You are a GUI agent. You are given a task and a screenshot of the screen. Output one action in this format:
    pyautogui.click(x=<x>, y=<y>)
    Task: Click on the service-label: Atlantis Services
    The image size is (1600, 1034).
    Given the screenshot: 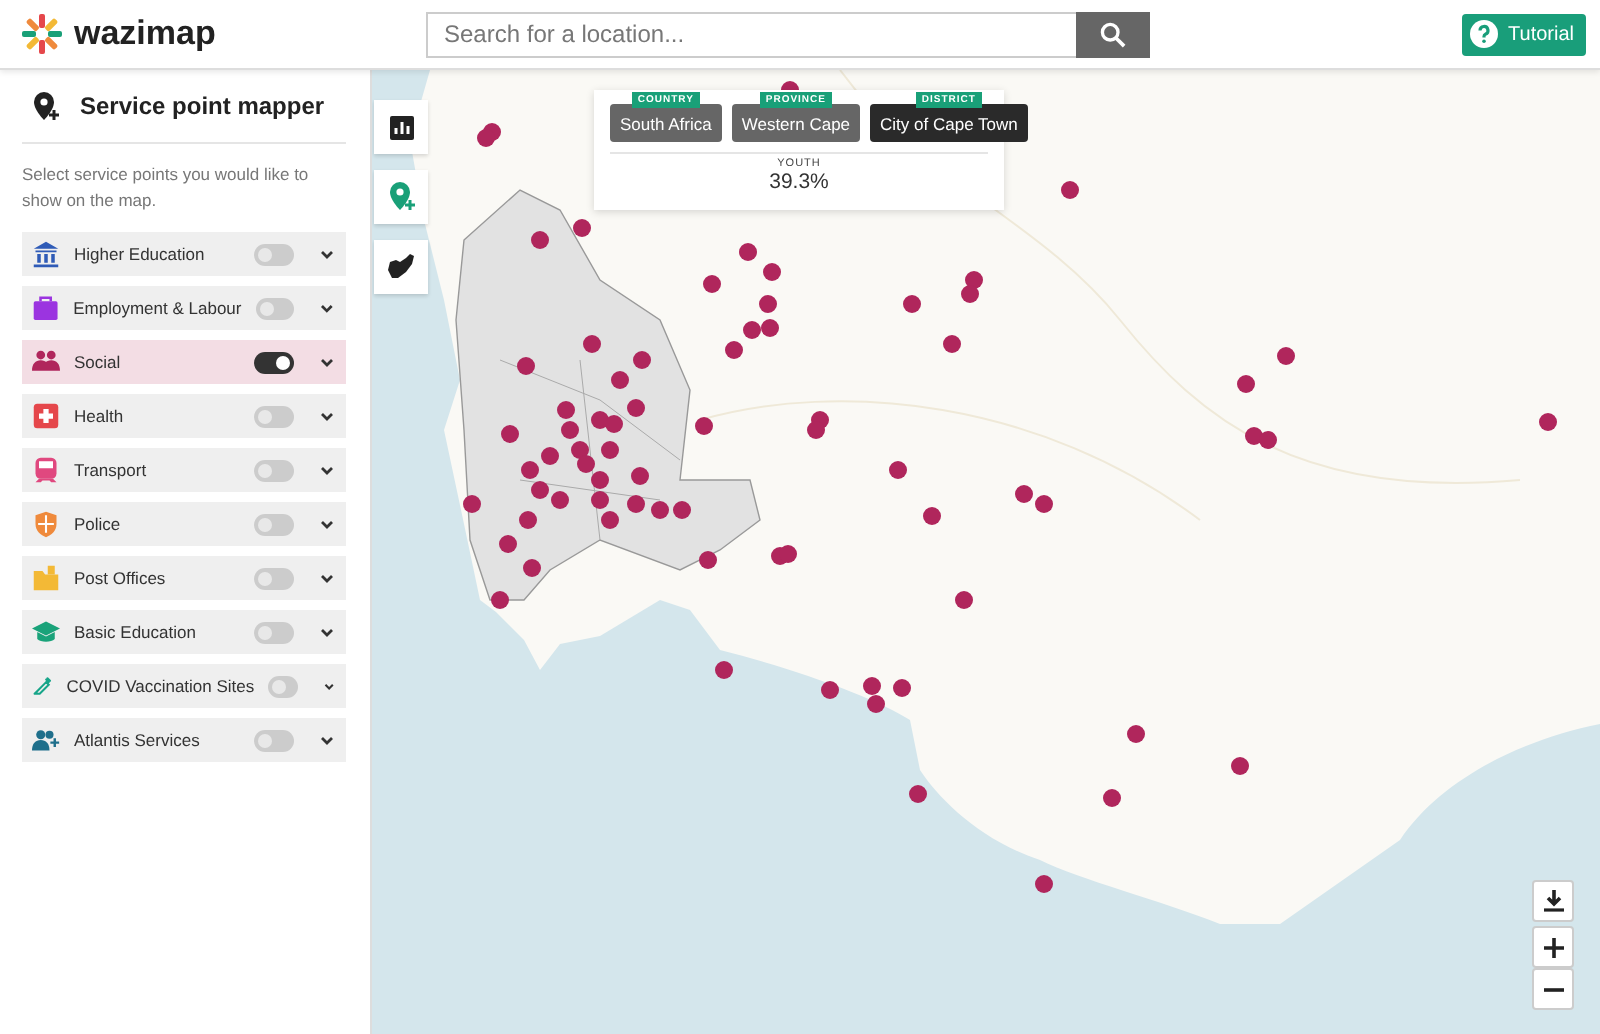 What is the action you would take?
    pyautogui.click(x=138, y=740)
    